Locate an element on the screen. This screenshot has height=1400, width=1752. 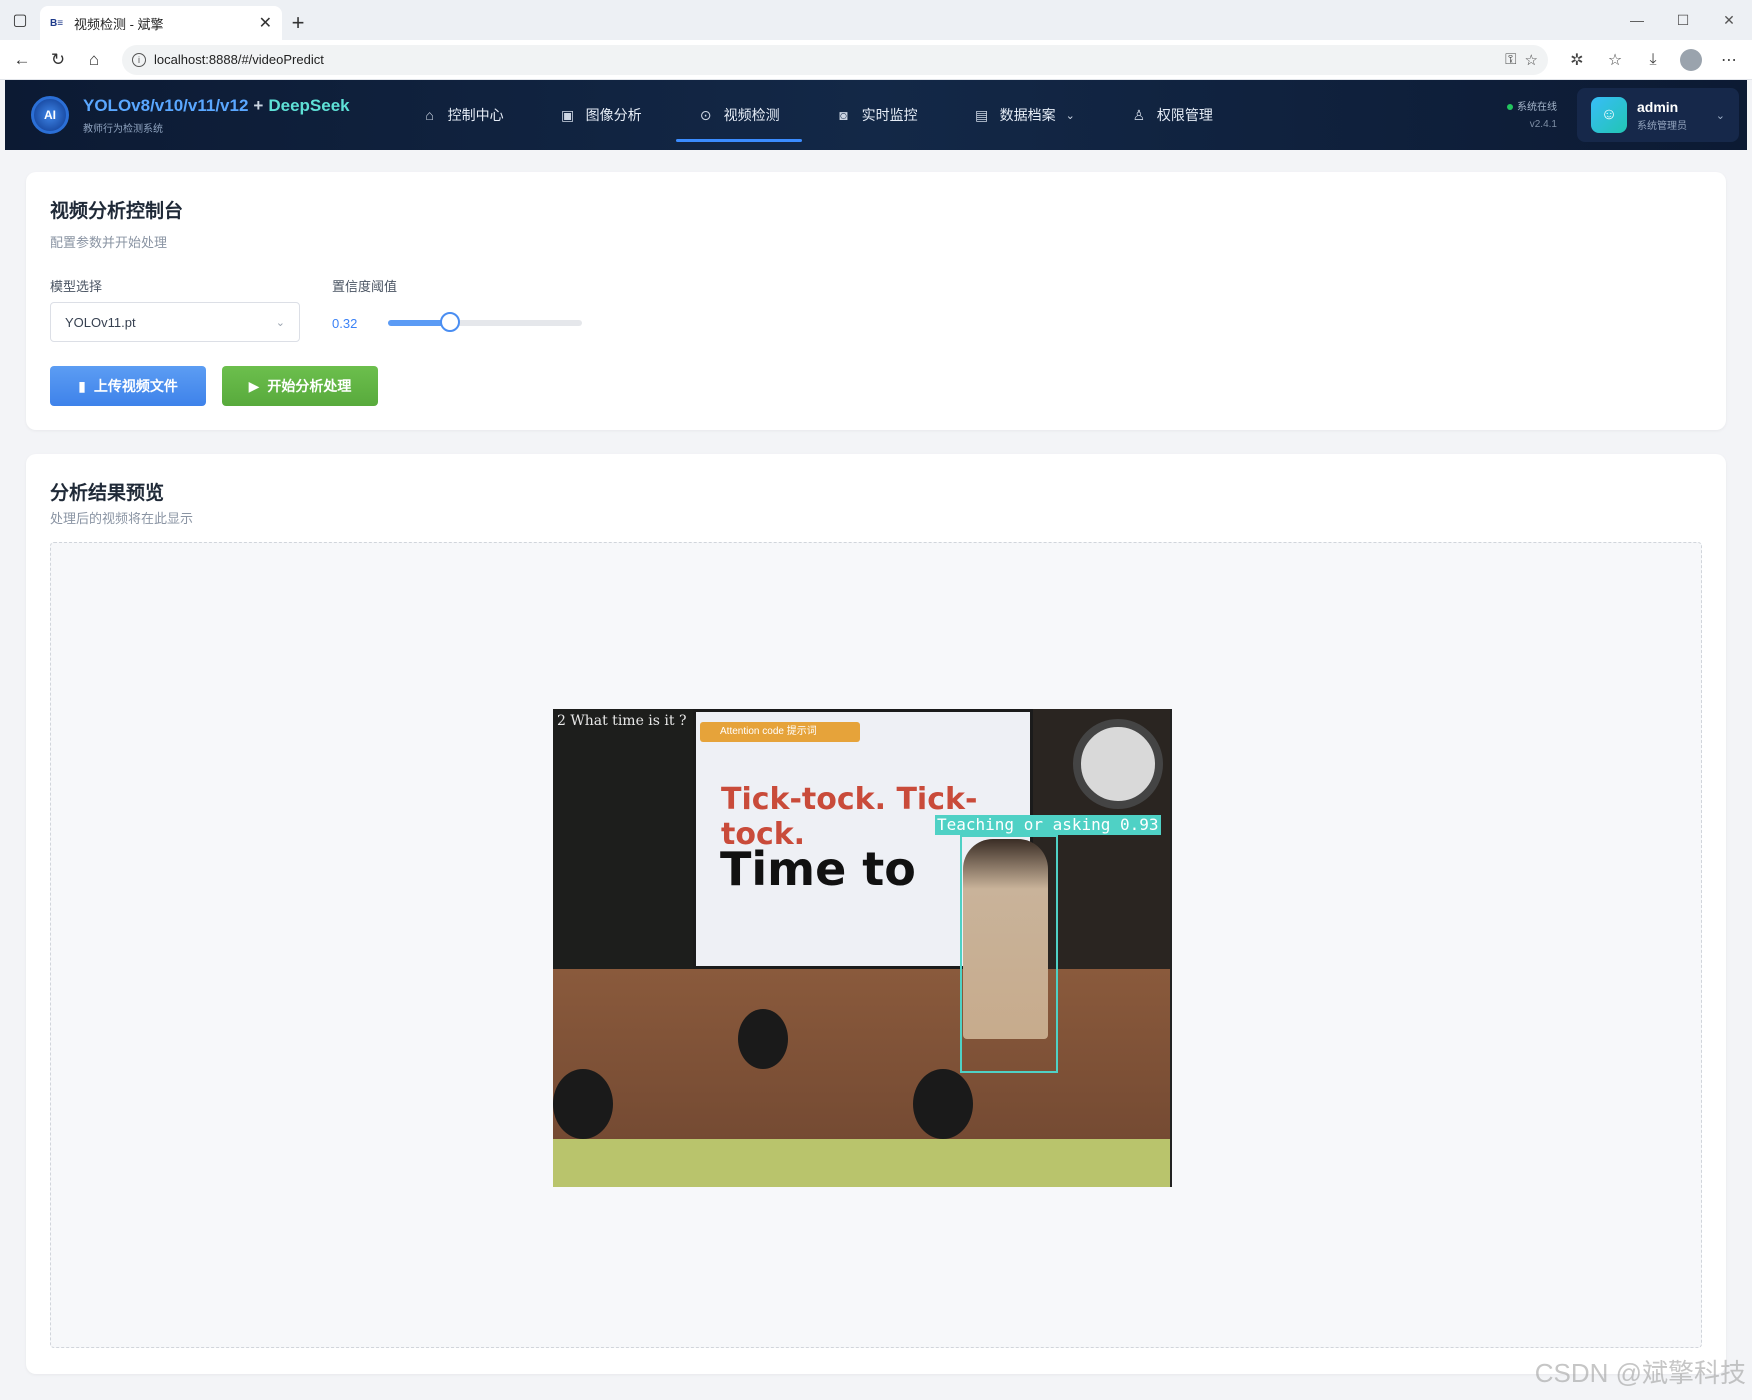
confidence-slider is located at coordinates (485, 322).